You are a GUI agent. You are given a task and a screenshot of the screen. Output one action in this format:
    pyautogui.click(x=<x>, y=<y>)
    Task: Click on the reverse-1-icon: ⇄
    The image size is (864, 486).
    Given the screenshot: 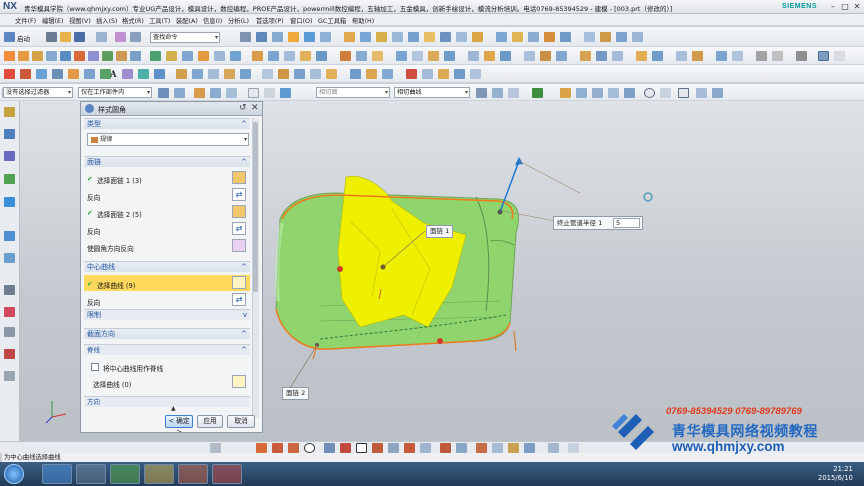 What is the action you would take?
    pyautogui.click(x=239, y=194)
    